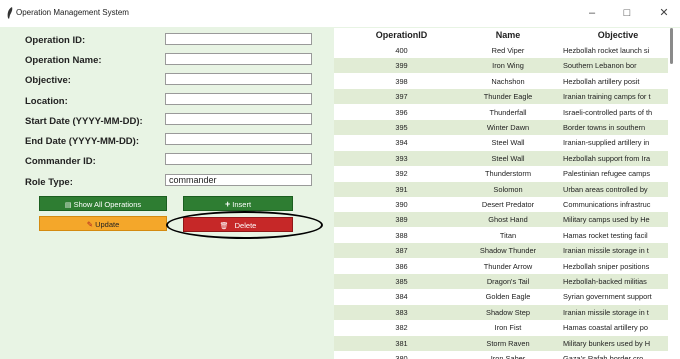 Image resolution: width=680 pixels, height=359 pixels. I want to click on cell-name: Thunder Eagle, so click(508, 97).